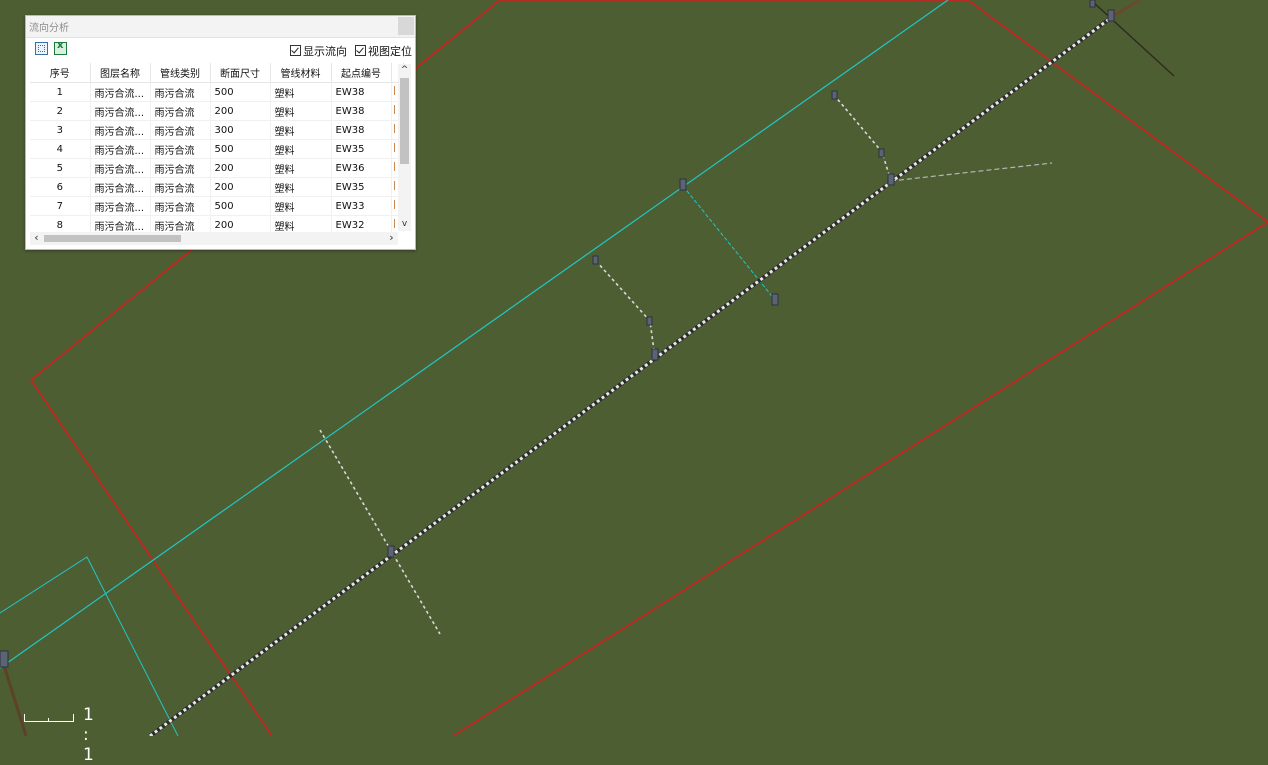 The image size is (1268, 765). I want to click on table-row: 1 雨污合流... 雨污合流 500 塑料 EW38, so click(217, 92).